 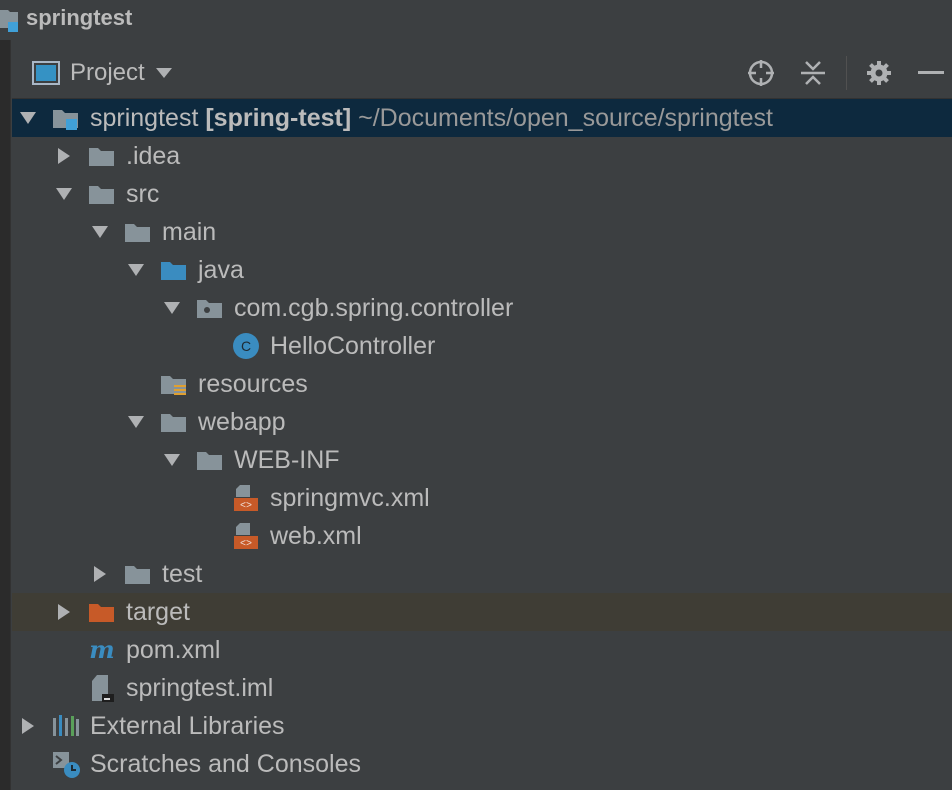 What do you see at coordinates (173, 271) in the screenshot?
I see `source-folder-icon` at bounding box center [173, 271].